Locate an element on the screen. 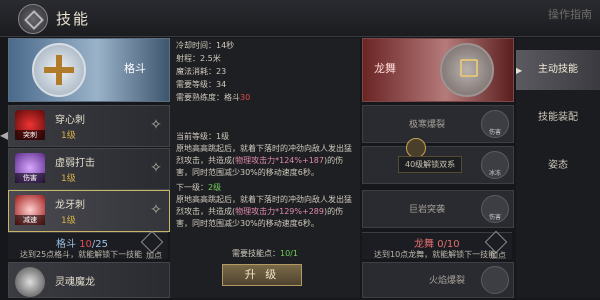 The width and height of the screenshot is (600, 300). dragon-dance-add-point-label: 加点 is located at coordinates (498, 255).